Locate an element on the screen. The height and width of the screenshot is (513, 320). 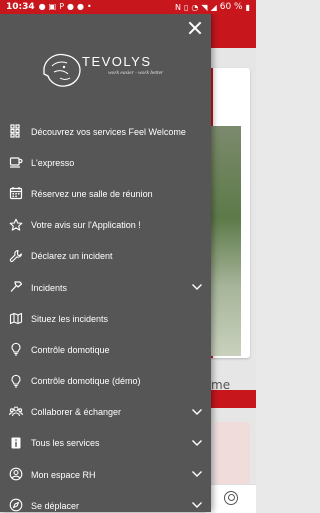
menu-item-label: Découvrez vos services Feel Welcome is located at coordinates (108, 131).